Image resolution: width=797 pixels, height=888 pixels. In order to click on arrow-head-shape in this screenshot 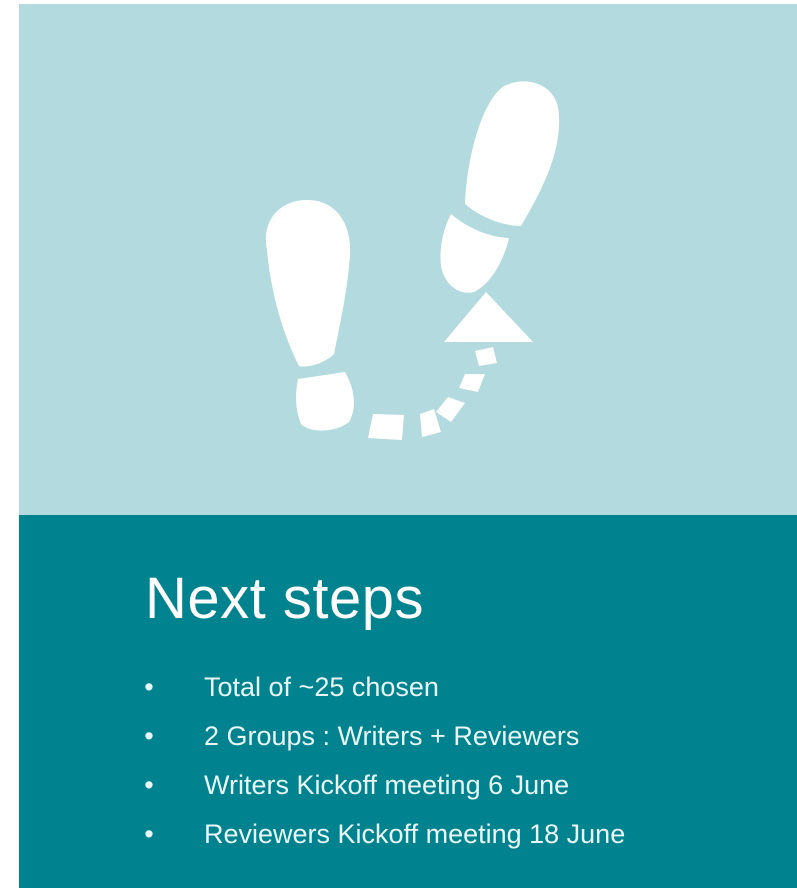, I will do `click(488, 317)`.